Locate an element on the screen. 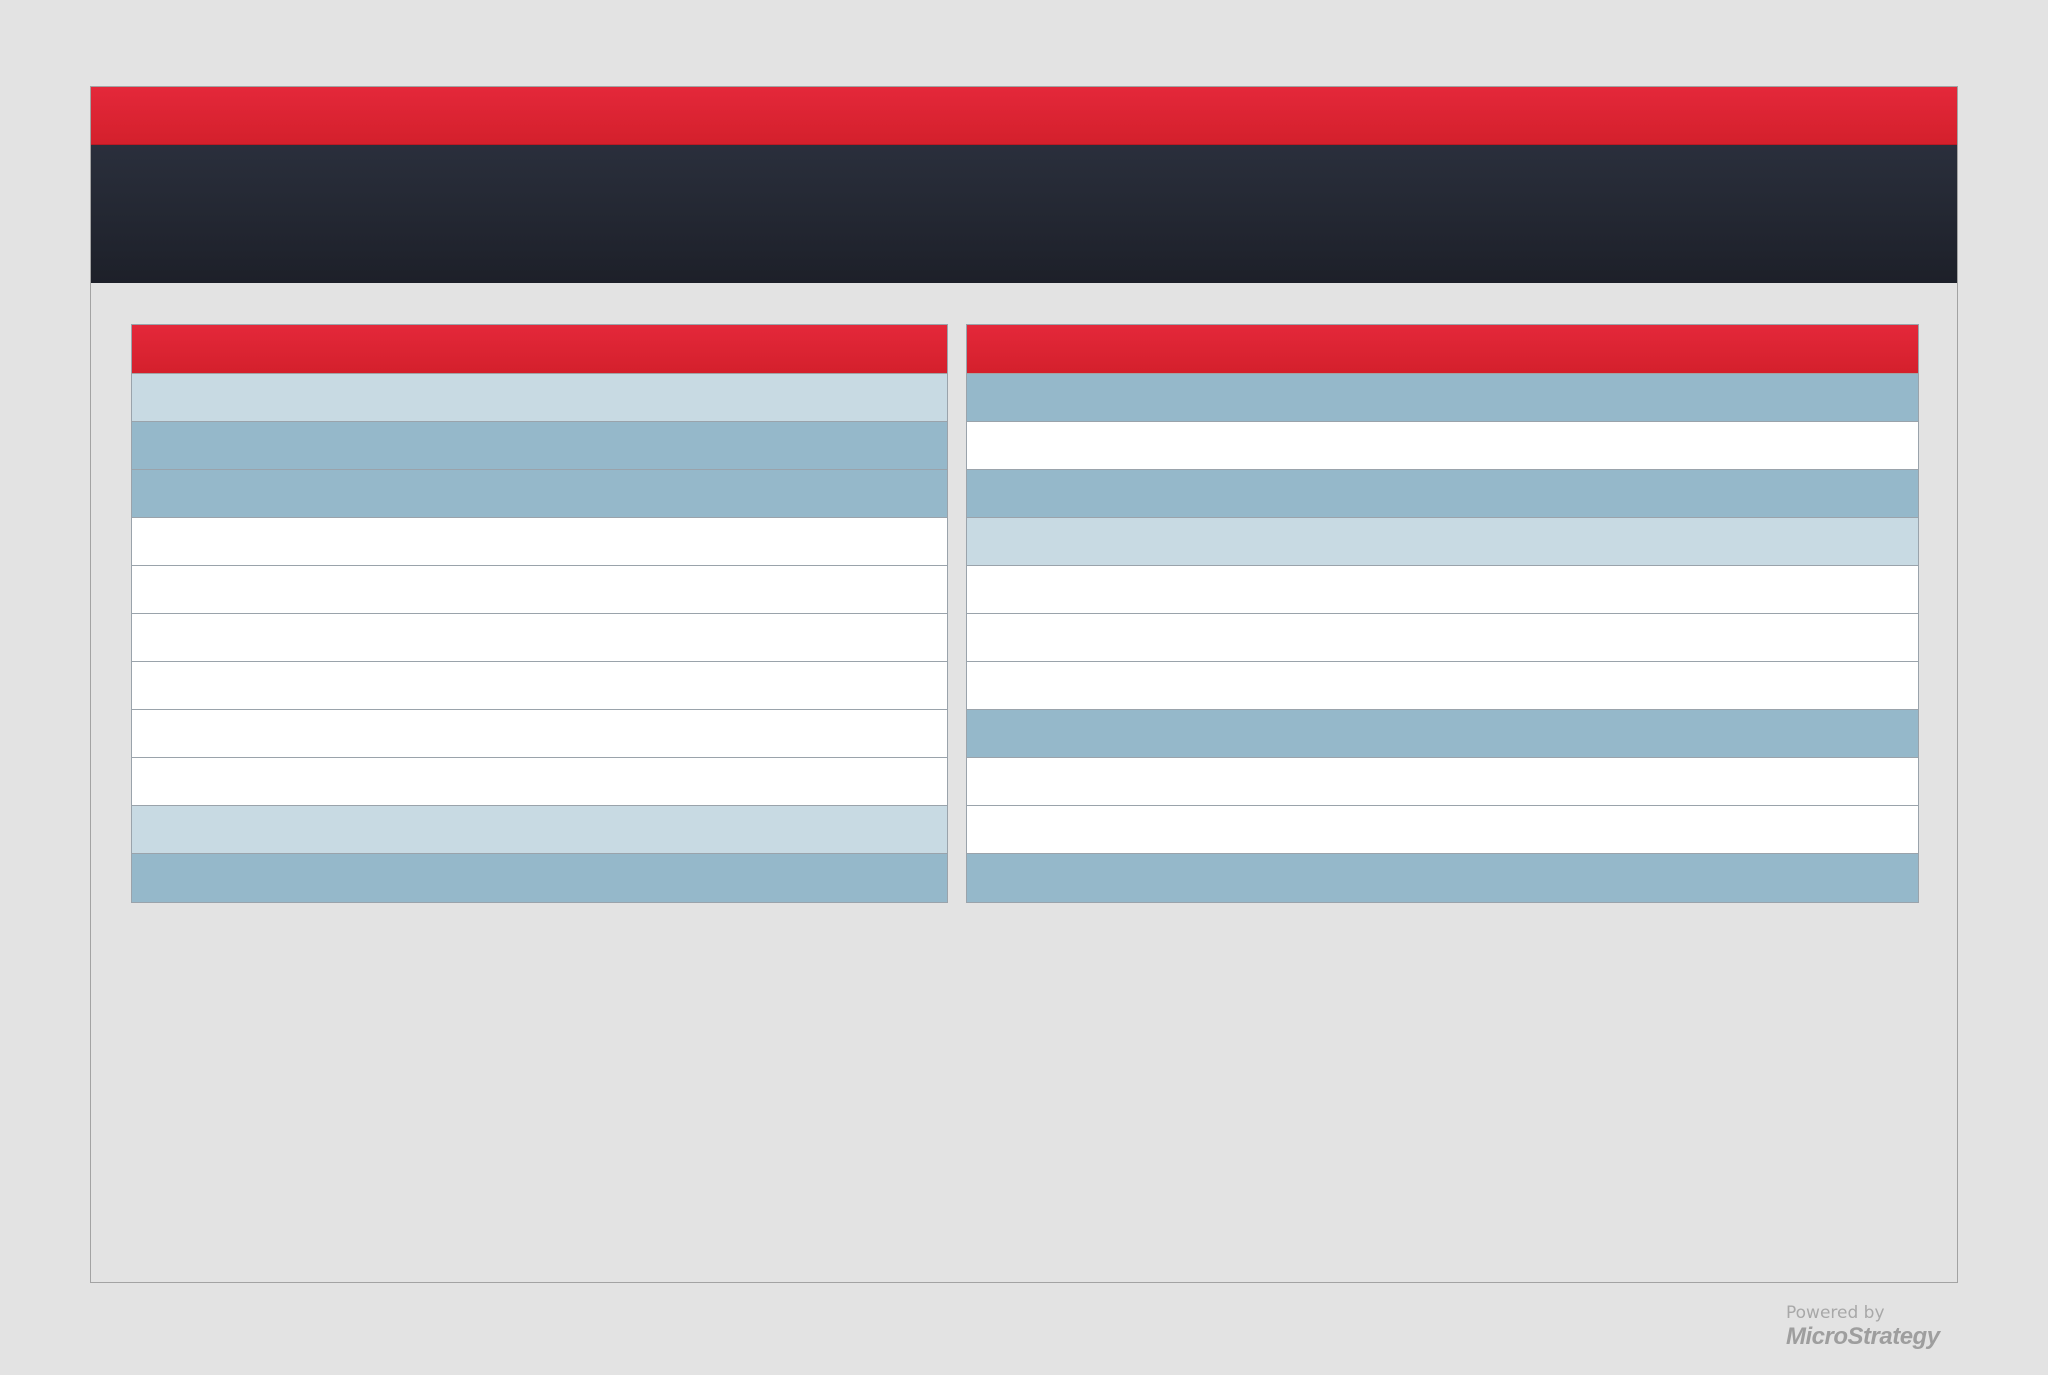  right-grid-header is located at coordinates (1442, 349).